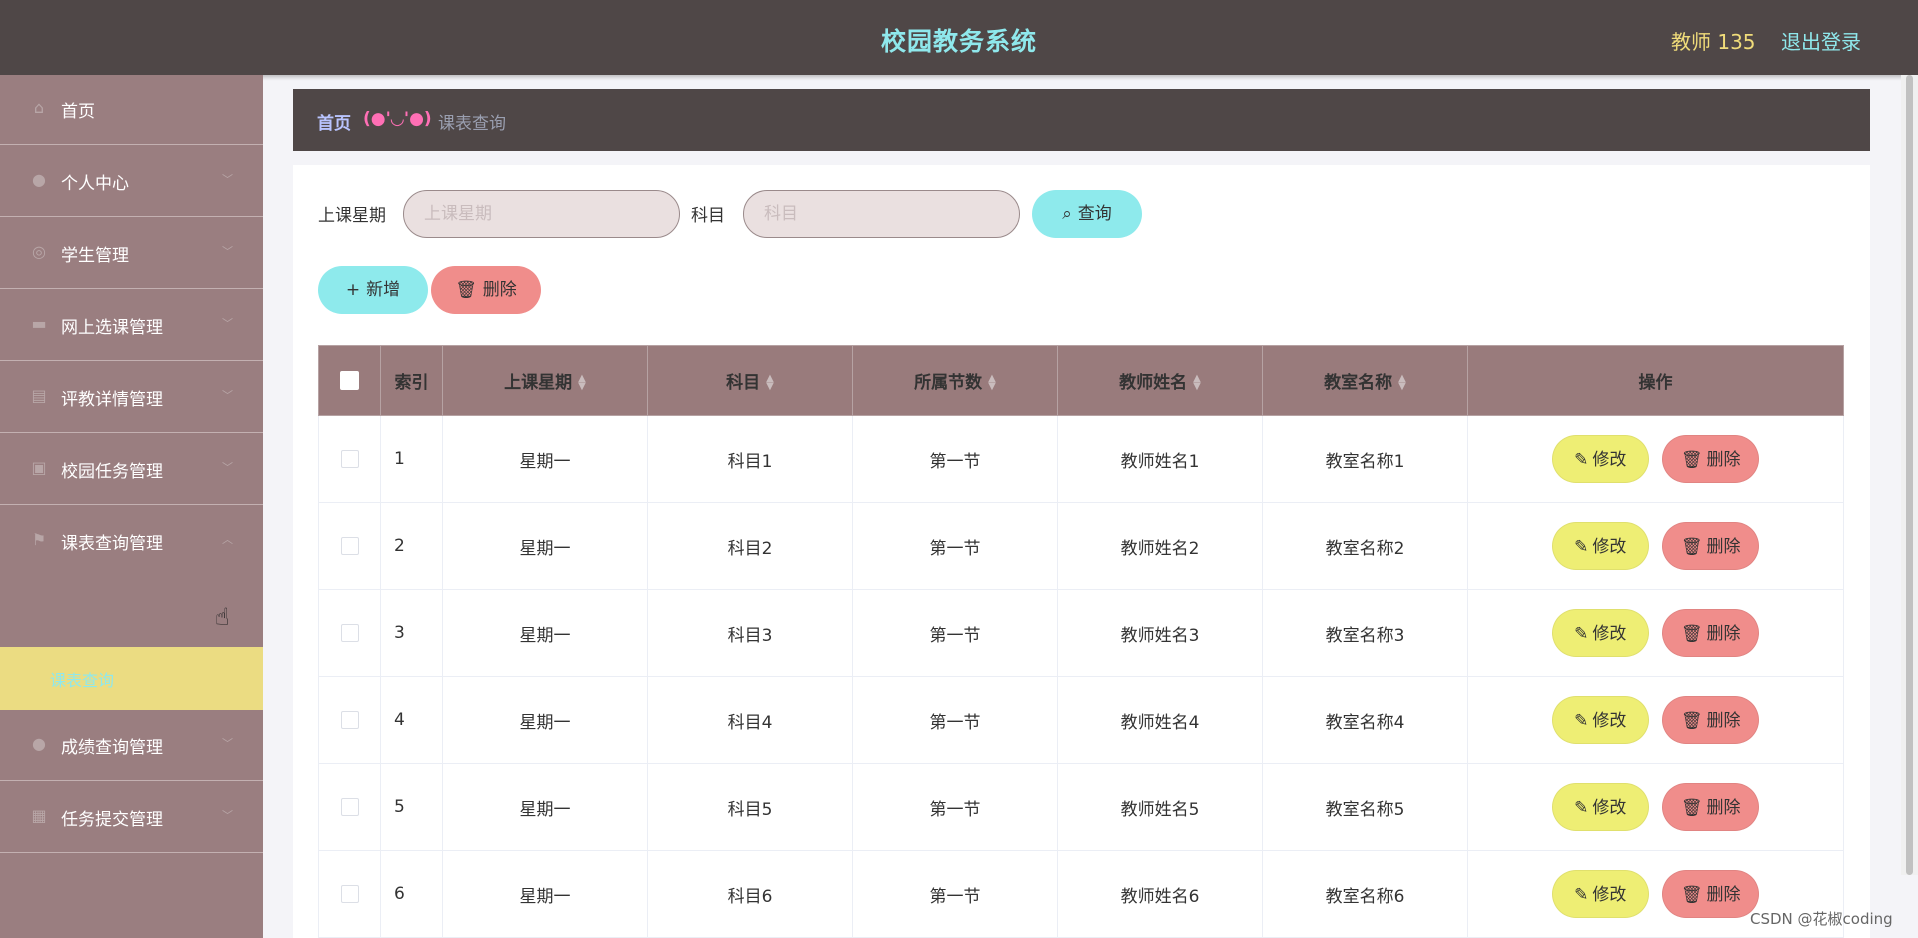 This screenshot has height=938, width=1918. I want to click on column-header-weekday: 上课星期 ▲ ▼, so click(545, 380).